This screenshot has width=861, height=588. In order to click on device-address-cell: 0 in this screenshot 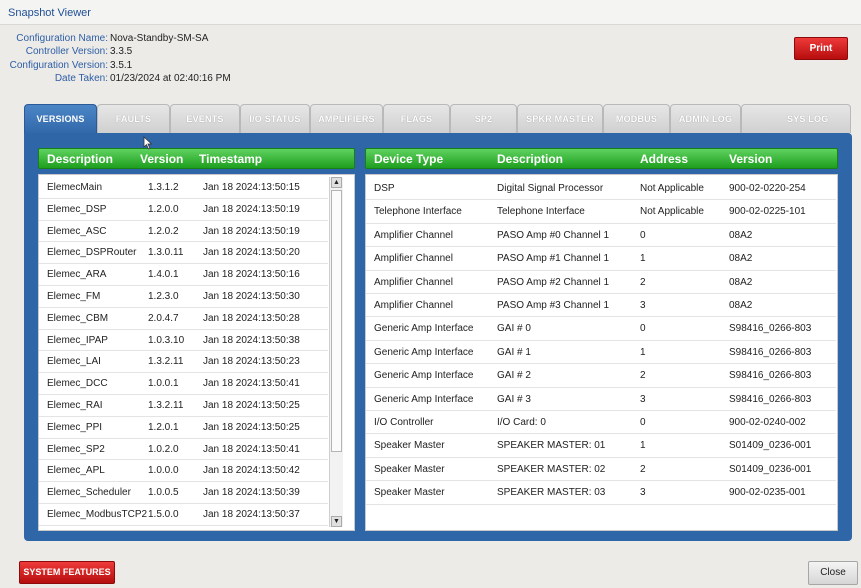, I will do `click(643, 422)`.